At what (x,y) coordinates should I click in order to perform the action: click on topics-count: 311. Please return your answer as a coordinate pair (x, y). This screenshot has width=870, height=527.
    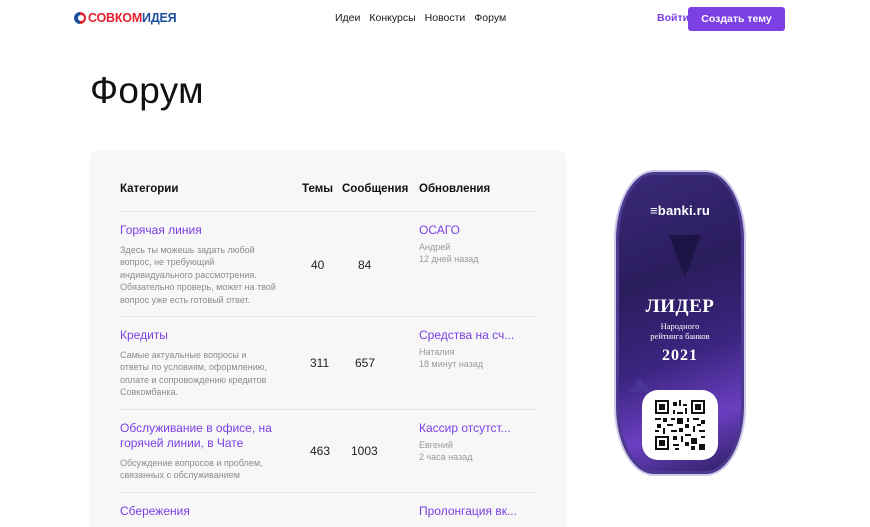
    Looking at the image, I should click on (320, 363).